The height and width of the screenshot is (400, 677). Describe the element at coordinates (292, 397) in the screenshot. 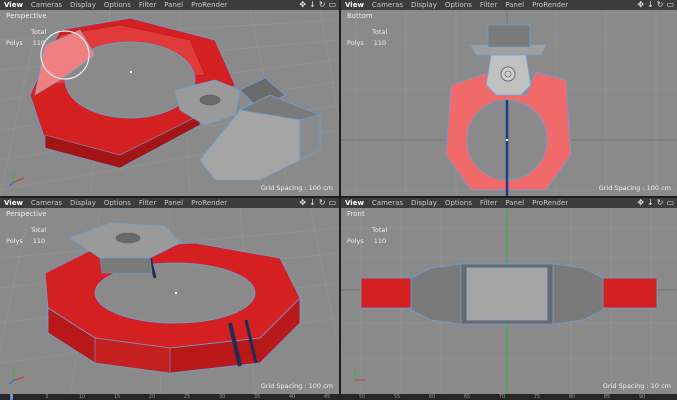

I see `timeline-frame-label: 40` at that location.